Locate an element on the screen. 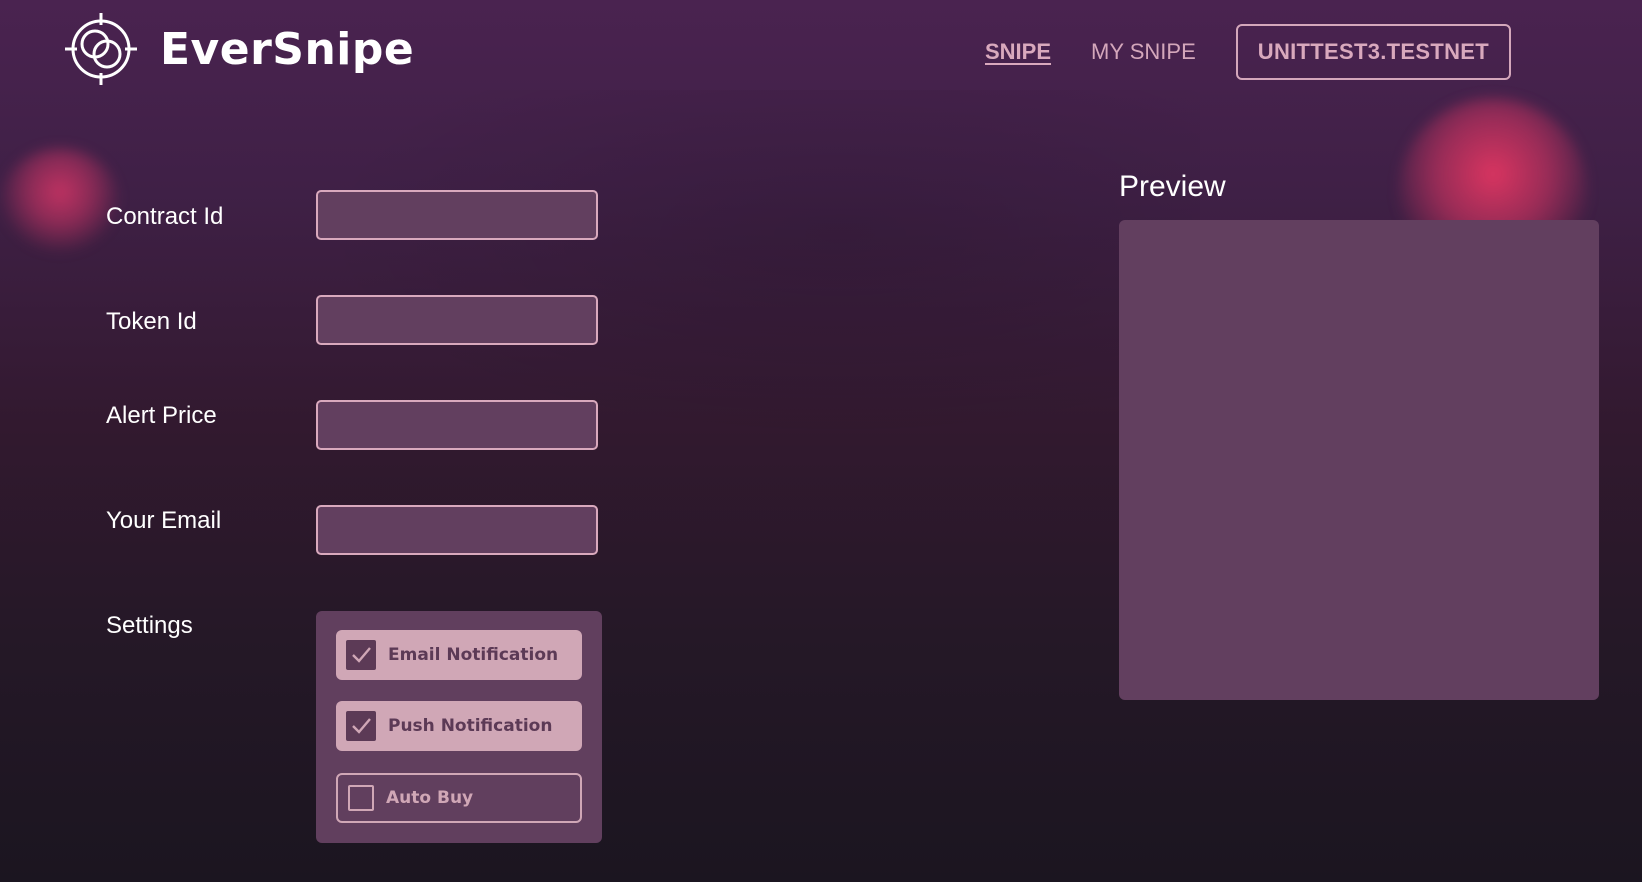  email-notification-label: Email Notification is located at coordinates (473, 655).